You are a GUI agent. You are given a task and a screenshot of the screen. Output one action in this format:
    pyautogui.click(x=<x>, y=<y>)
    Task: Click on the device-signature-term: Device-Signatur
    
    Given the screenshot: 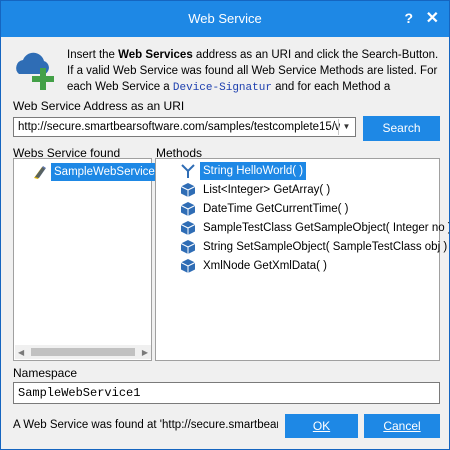 What is the action you would take?
    pyautogui.click(x=222, y=88)
    